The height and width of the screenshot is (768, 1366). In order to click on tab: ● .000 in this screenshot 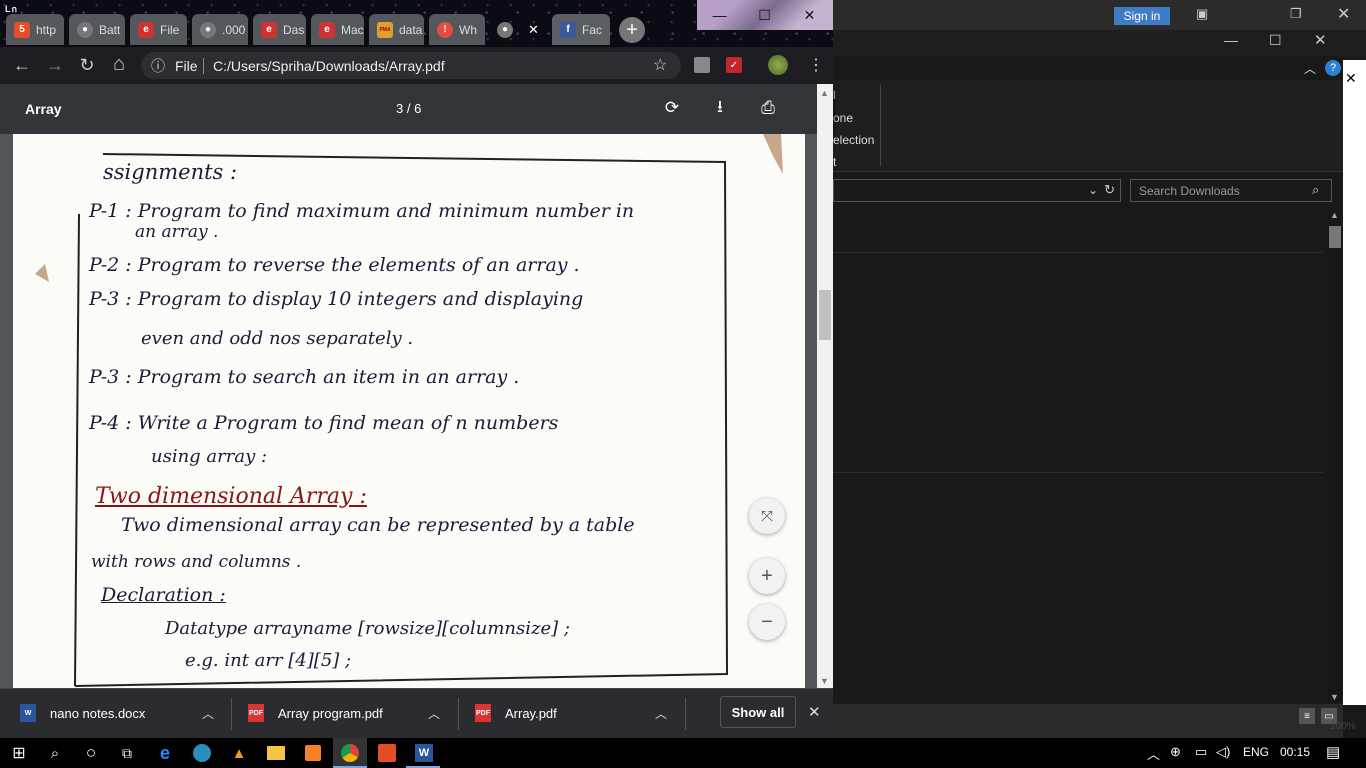, I will do `click(220, 29)`.